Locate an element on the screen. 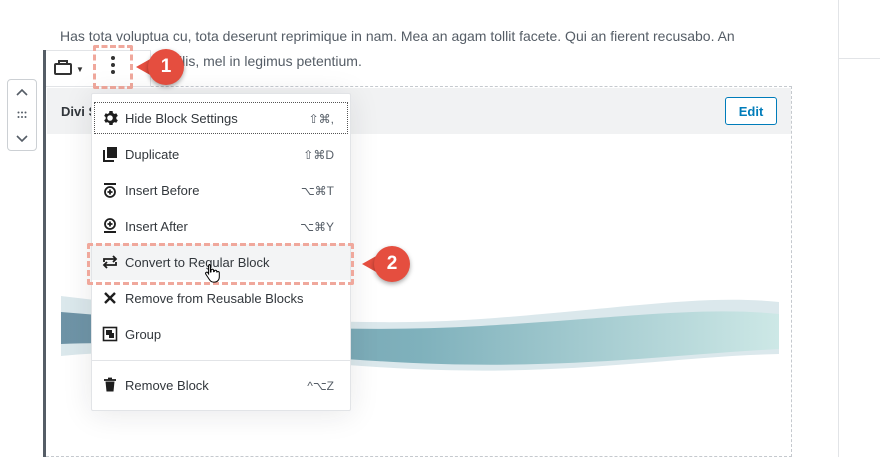  callout-2: 2 is located at coordinates (387, 264).